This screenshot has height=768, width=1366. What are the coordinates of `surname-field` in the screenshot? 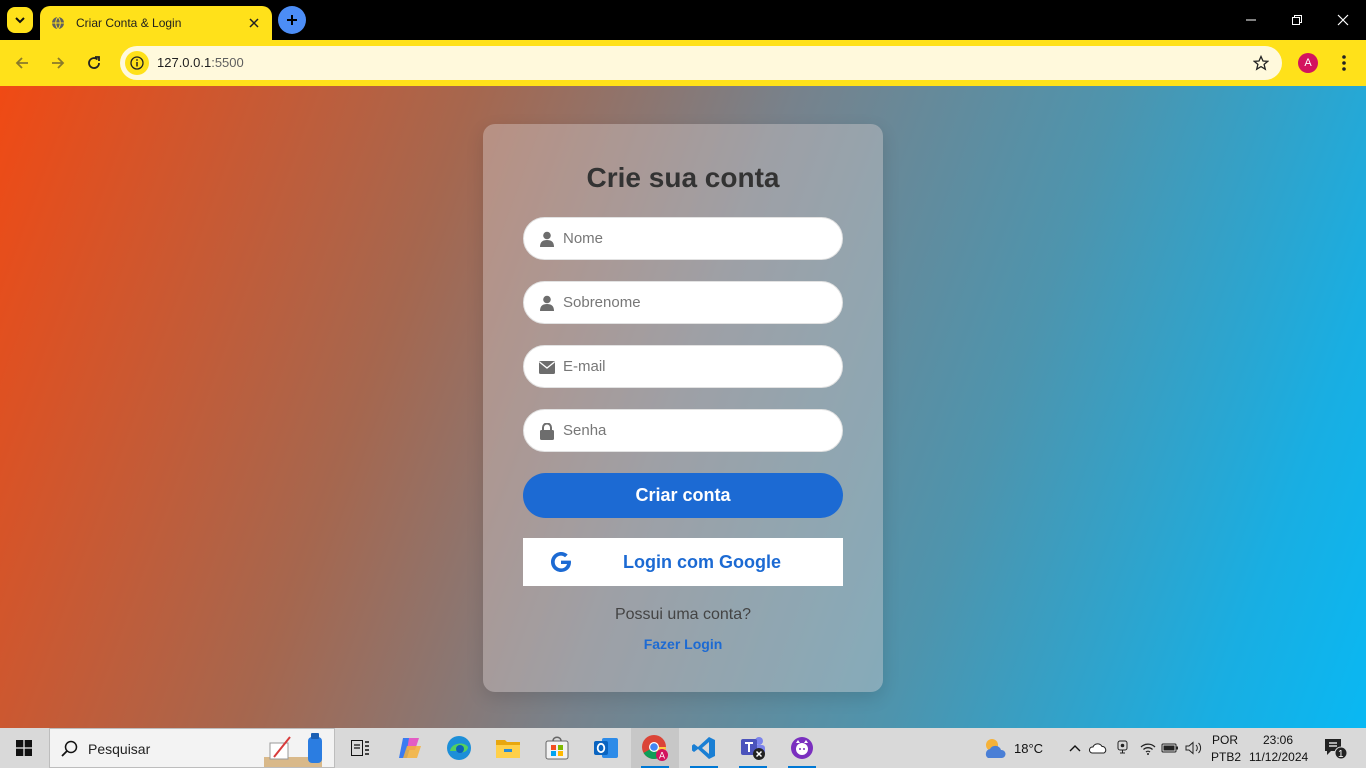 It's located at (683, 302).